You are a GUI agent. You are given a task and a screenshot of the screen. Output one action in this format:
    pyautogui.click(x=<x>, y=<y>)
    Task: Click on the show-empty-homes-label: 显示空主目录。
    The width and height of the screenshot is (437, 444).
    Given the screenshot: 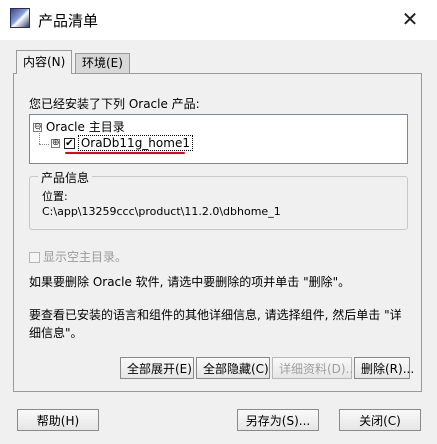 What is the action you would take?
    pyautogui.click(x=85, y=257)
    